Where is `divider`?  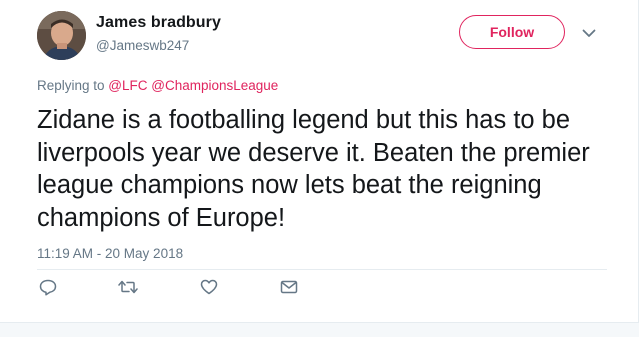
divider is located at coordinates (322, 269).